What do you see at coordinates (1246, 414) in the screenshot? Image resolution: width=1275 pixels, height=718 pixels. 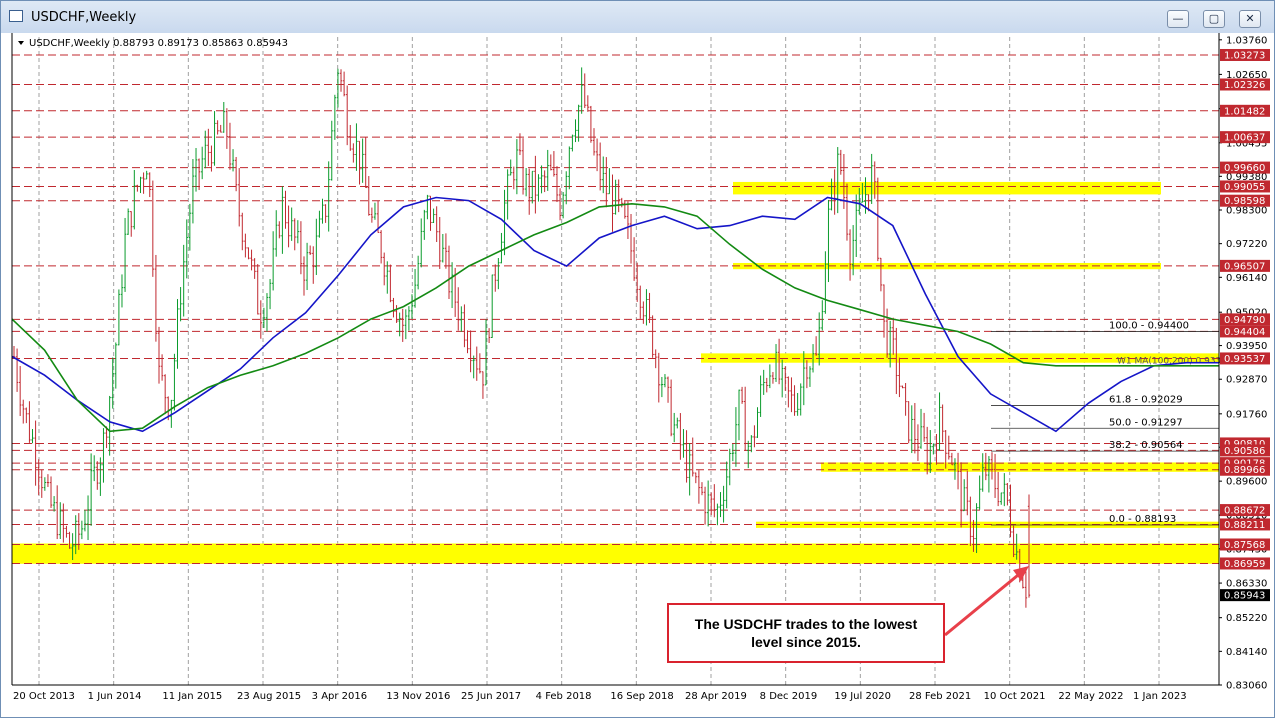 I see `y-tick-label: 0.91760` at bounding box center [1246, 414].